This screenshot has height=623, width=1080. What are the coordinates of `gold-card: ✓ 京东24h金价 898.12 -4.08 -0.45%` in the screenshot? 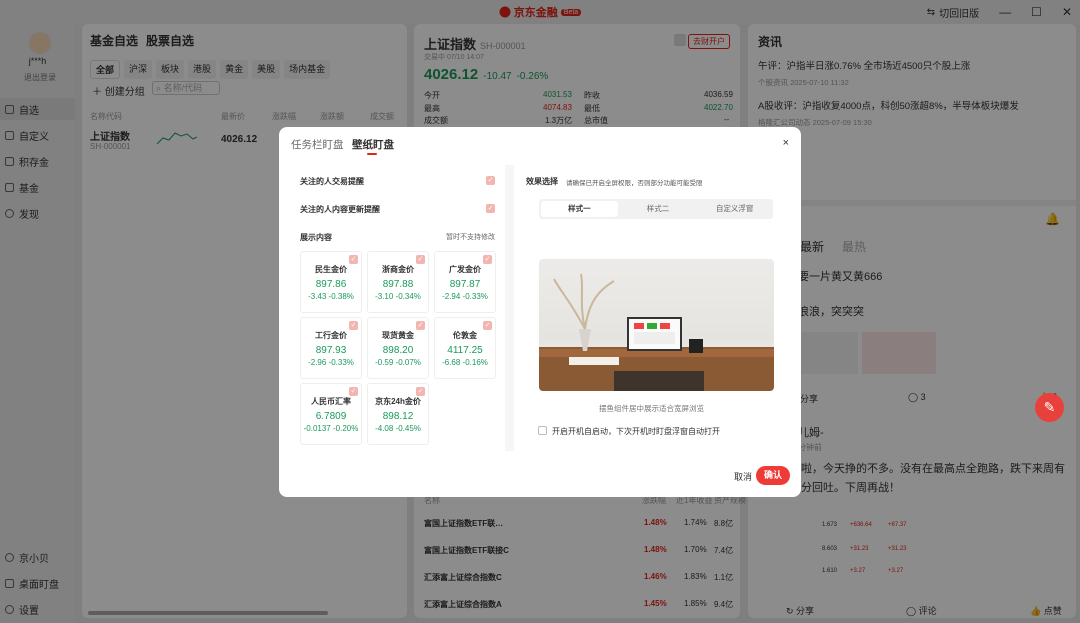 It's located at (398, 414).